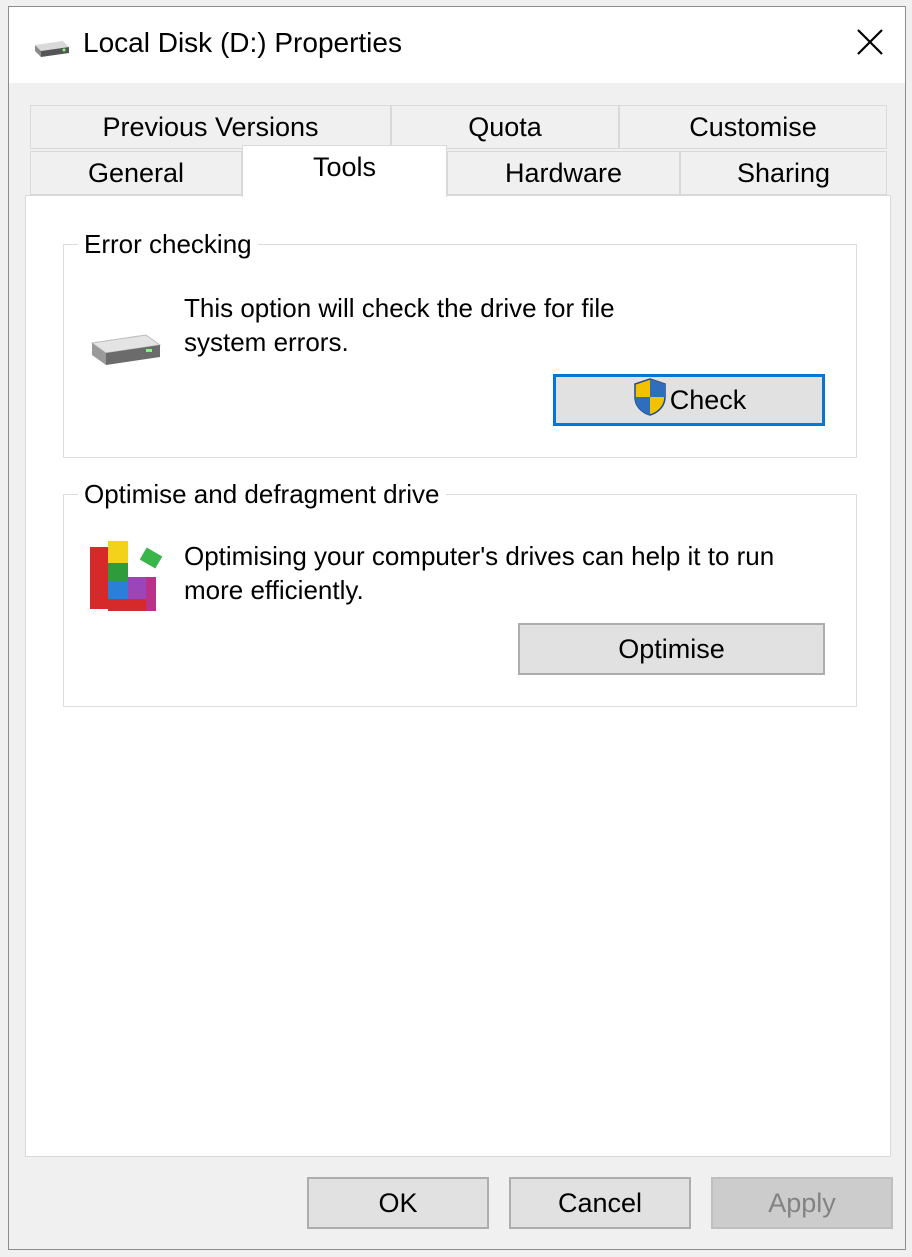 This screenshot has height=1257, width=912. I want to click on tab-tools: Tools, so click(344, 171).